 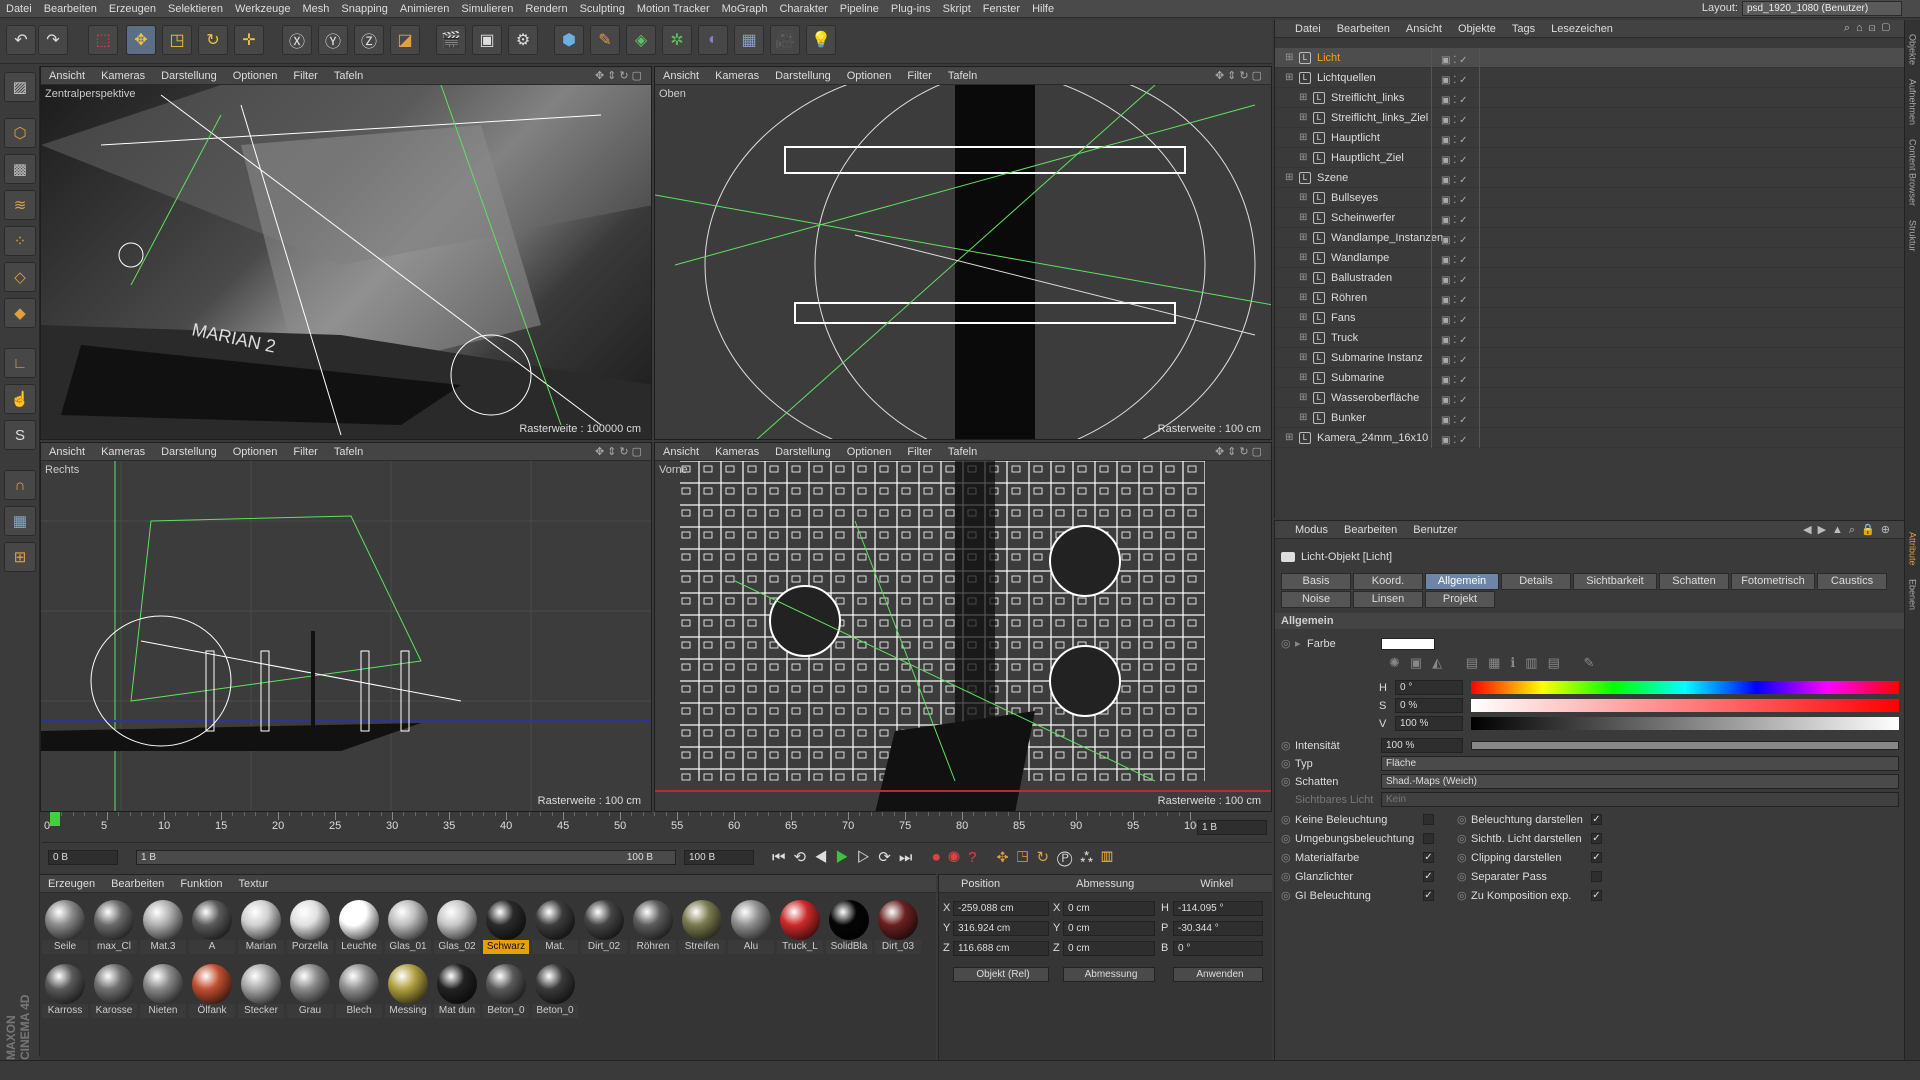 What do you see at coordinates (1694, 581) in the screenshot?
I see `attribute-tab: Schatten` at bounding box center [1694, 581].